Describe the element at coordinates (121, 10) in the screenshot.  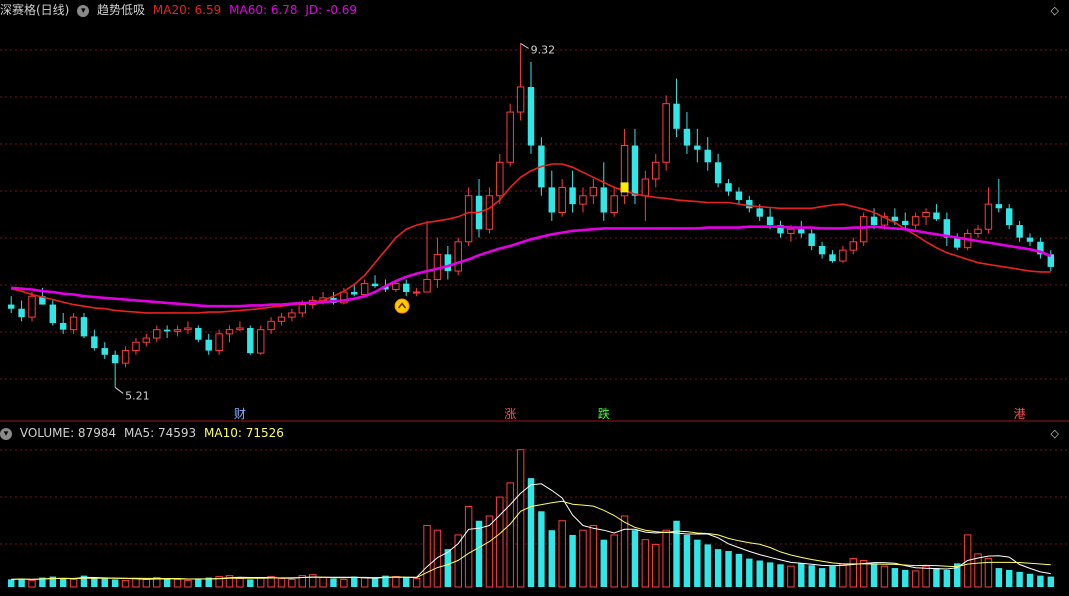
I see `indicator-name: 趋势低吸` at that location.